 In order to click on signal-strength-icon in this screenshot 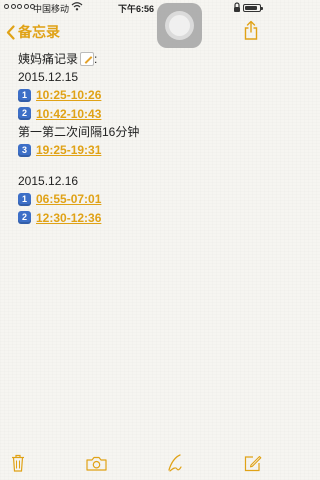, I will do `click(19, 6)`.